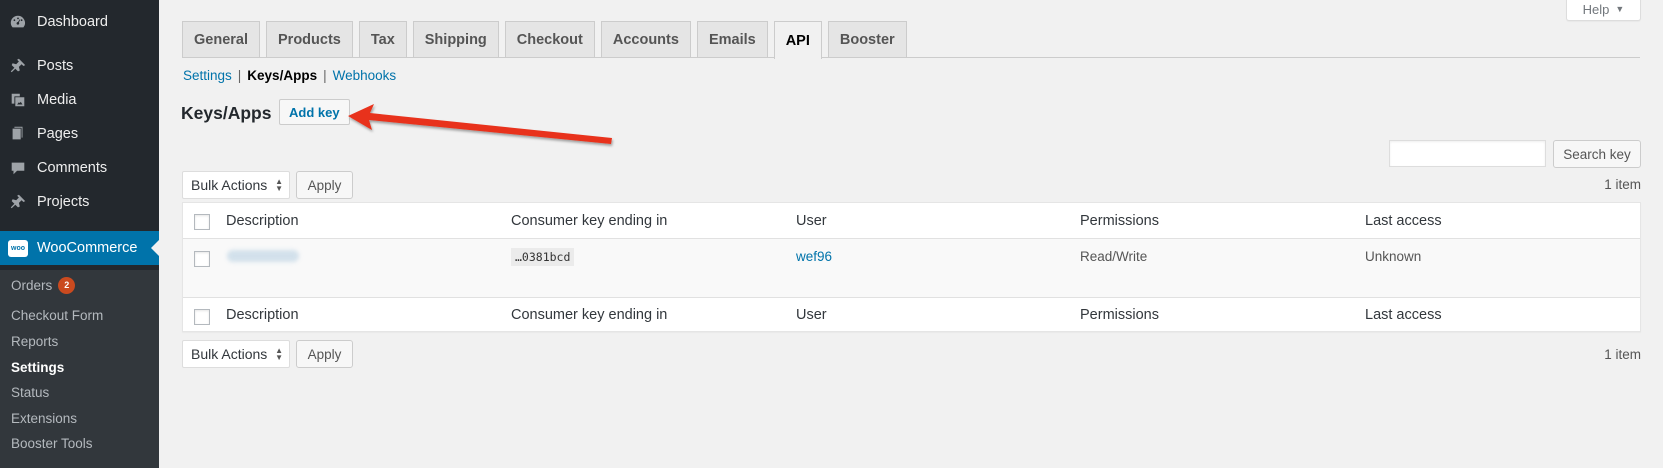 The image size is (1663, 468). What do you see at coordinates (543, 257) in the screenshot?
I see `consumer-key-ending: …0381bcd` at bounding box center [543, 257].